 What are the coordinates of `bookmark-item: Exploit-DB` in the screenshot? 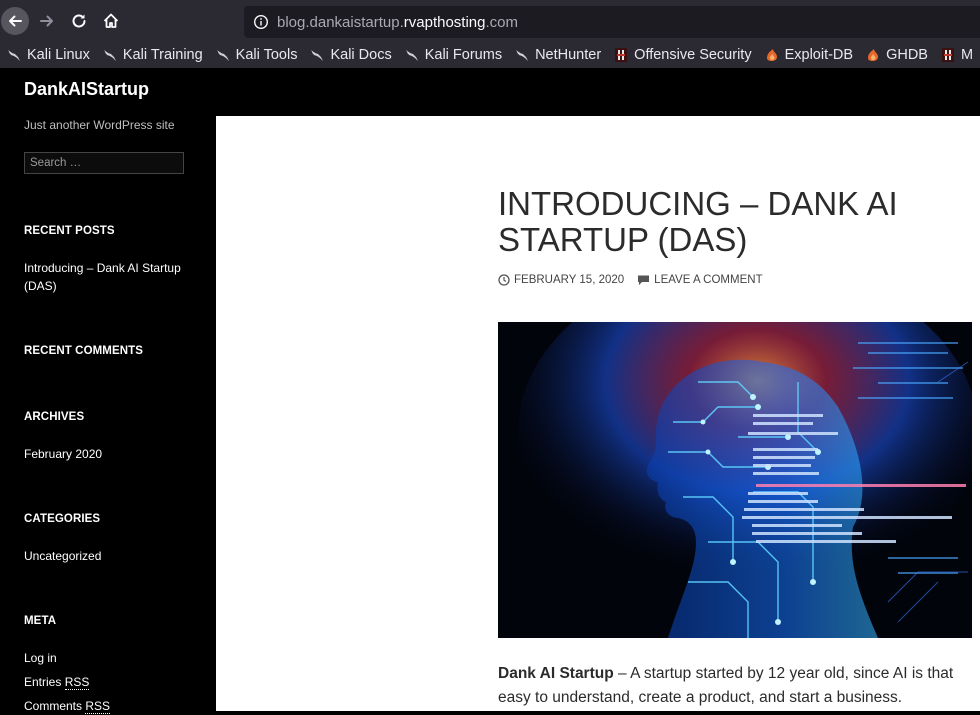 It's located at (809, 55).